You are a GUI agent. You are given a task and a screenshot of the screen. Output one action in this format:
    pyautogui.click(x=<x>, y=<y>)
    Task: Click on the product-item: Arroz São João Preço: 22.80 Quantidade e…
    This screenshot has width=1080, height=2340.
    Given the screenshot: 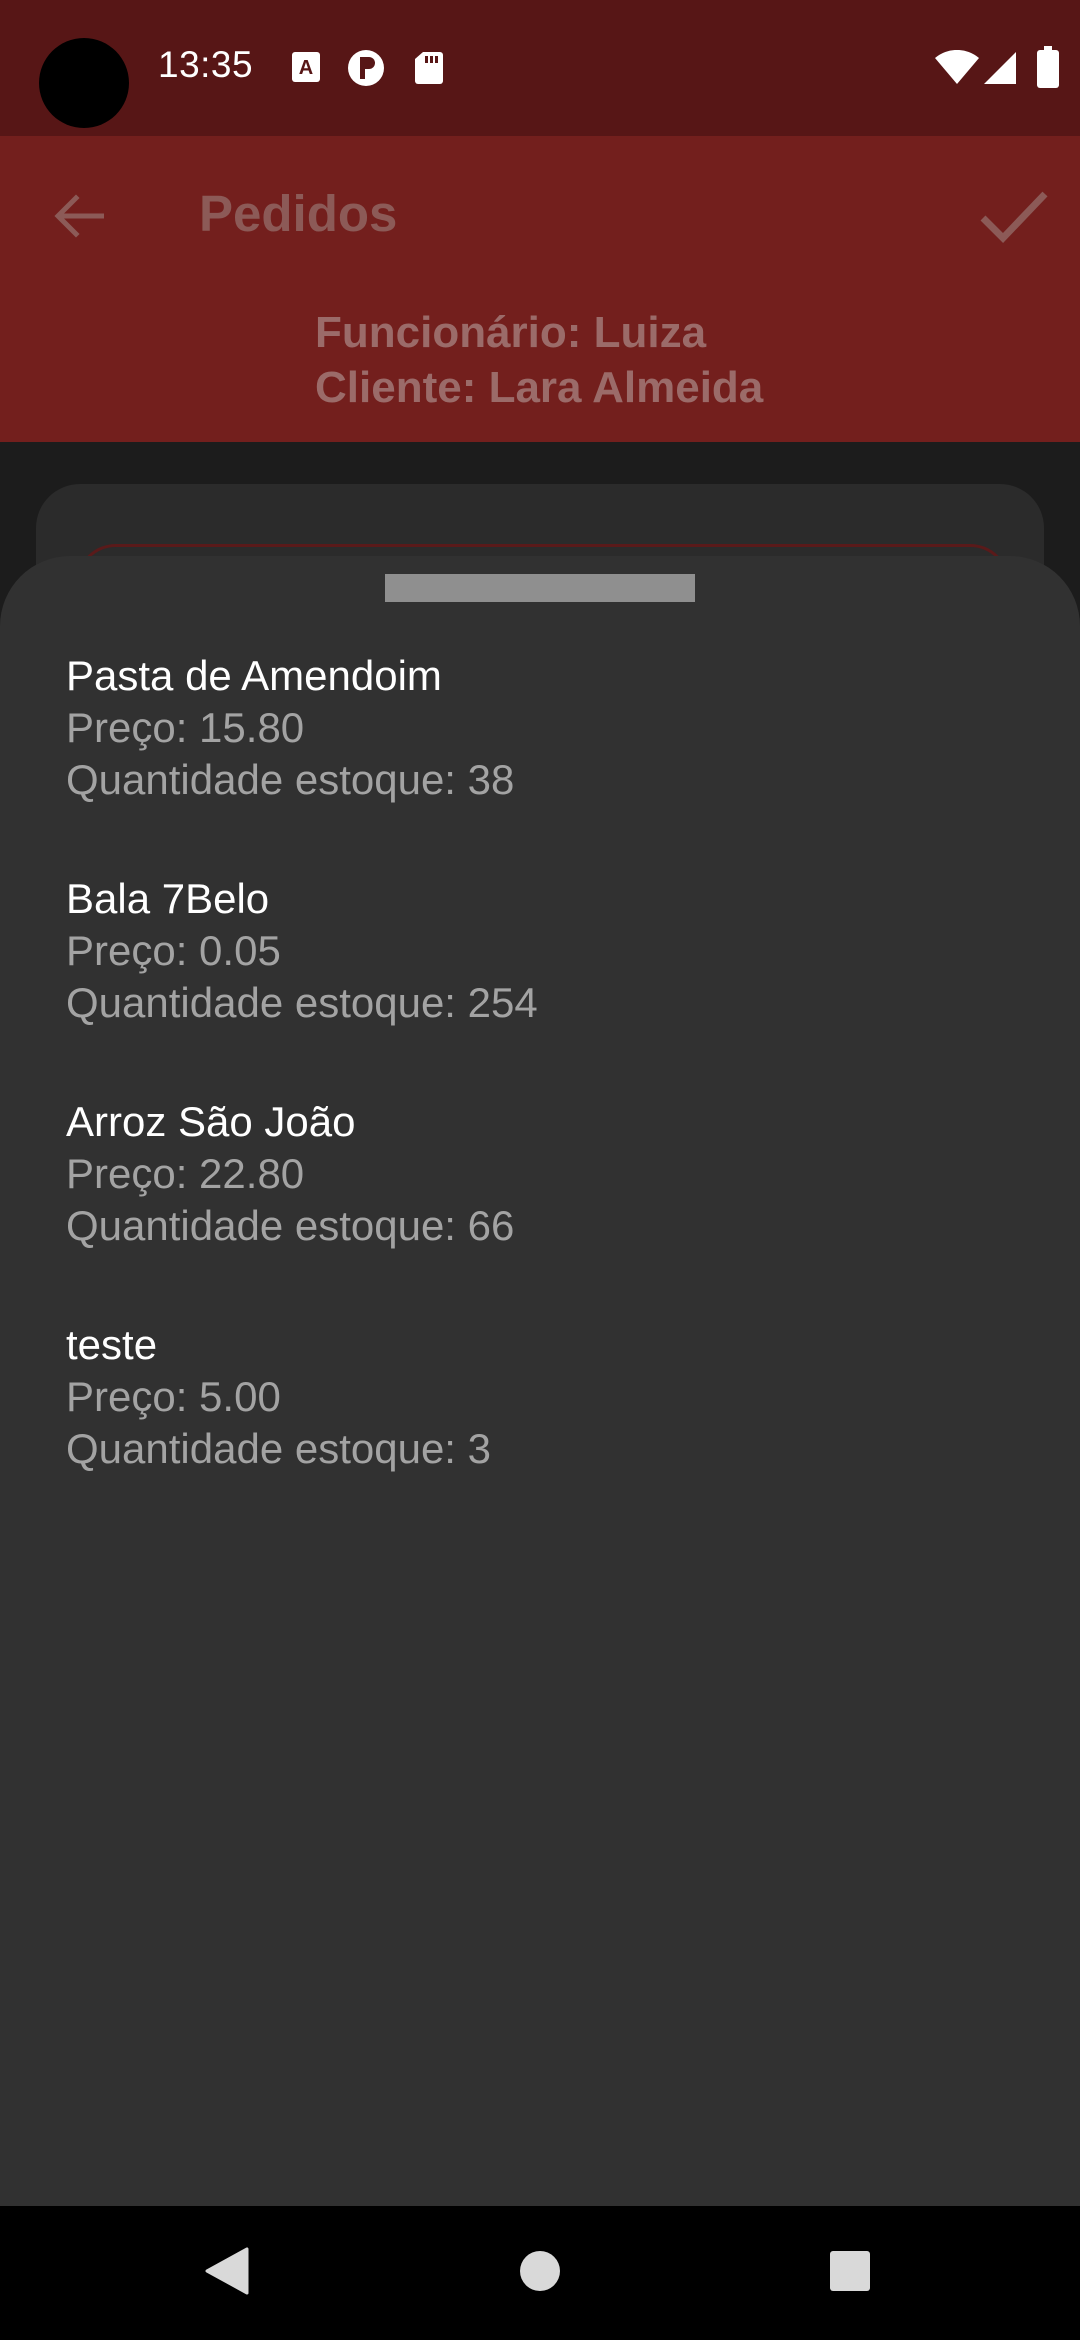 What is the action you would take?
    pyautogui.click(x=540, y=1207)
    